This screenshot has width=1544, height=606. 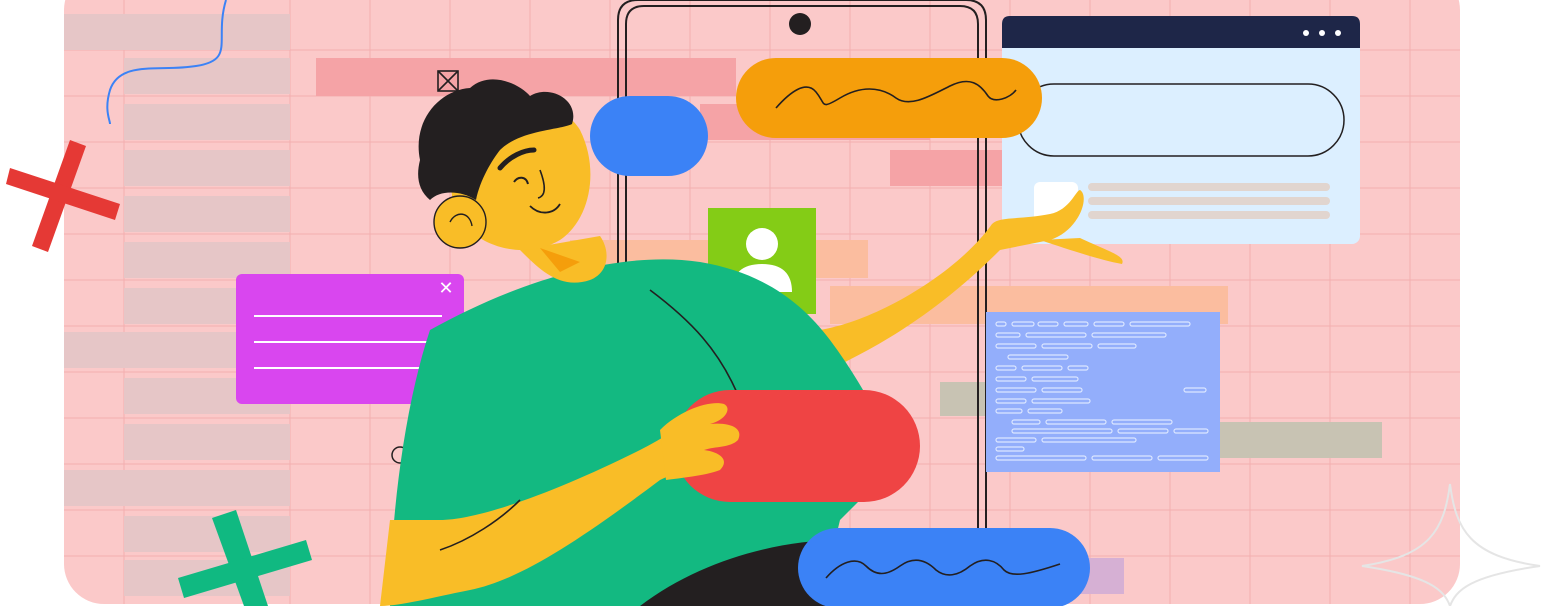 What do you see at coordinates (1181, 130) in the screenshot?
I see `browser-window` at bounding box center [1181, 130].